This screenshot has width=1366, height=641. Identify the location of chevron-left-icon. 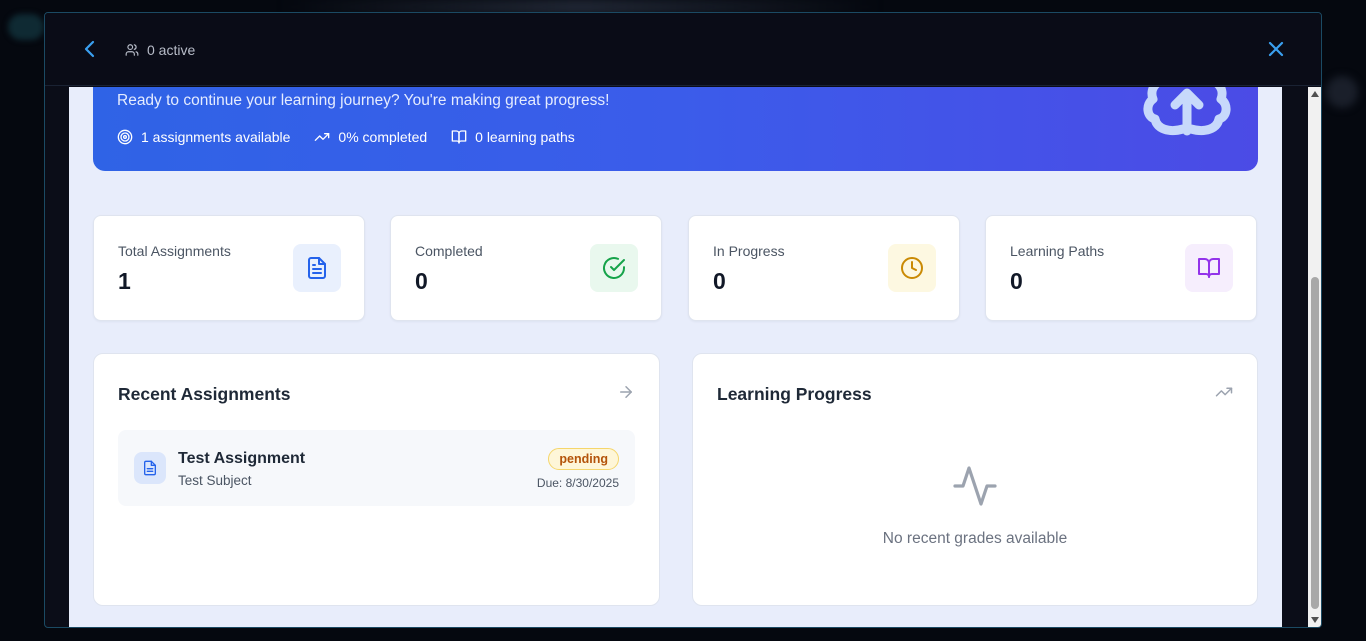
(89, 49).